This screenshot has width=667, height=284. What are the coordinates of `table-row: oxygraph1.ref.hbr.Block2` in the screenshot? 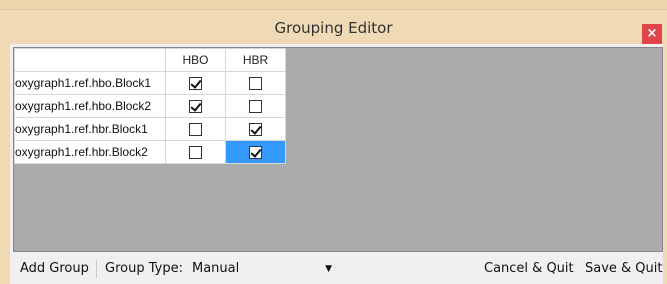 It's located at (150, 152).